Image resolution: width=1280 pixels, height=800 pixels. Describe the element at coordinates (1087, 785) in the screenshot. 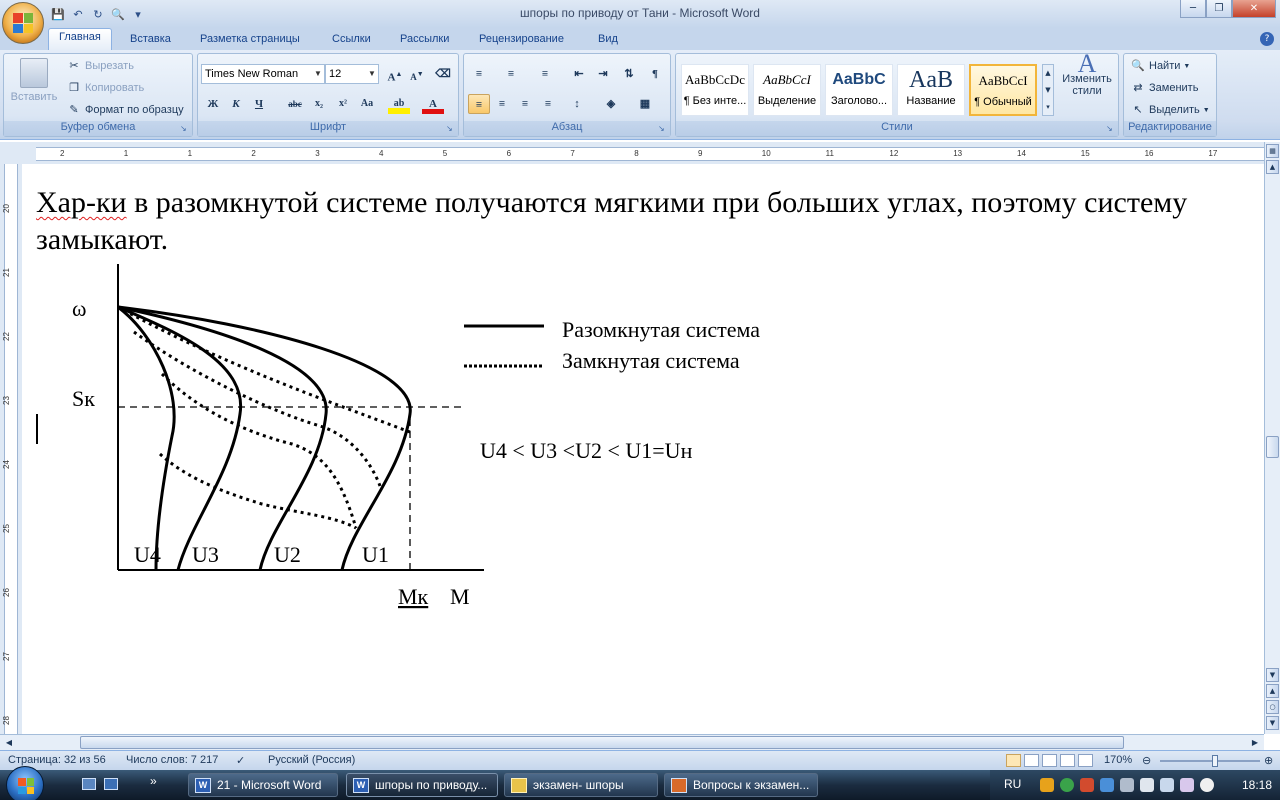

I see `tray-antivirus-icon` at that location.